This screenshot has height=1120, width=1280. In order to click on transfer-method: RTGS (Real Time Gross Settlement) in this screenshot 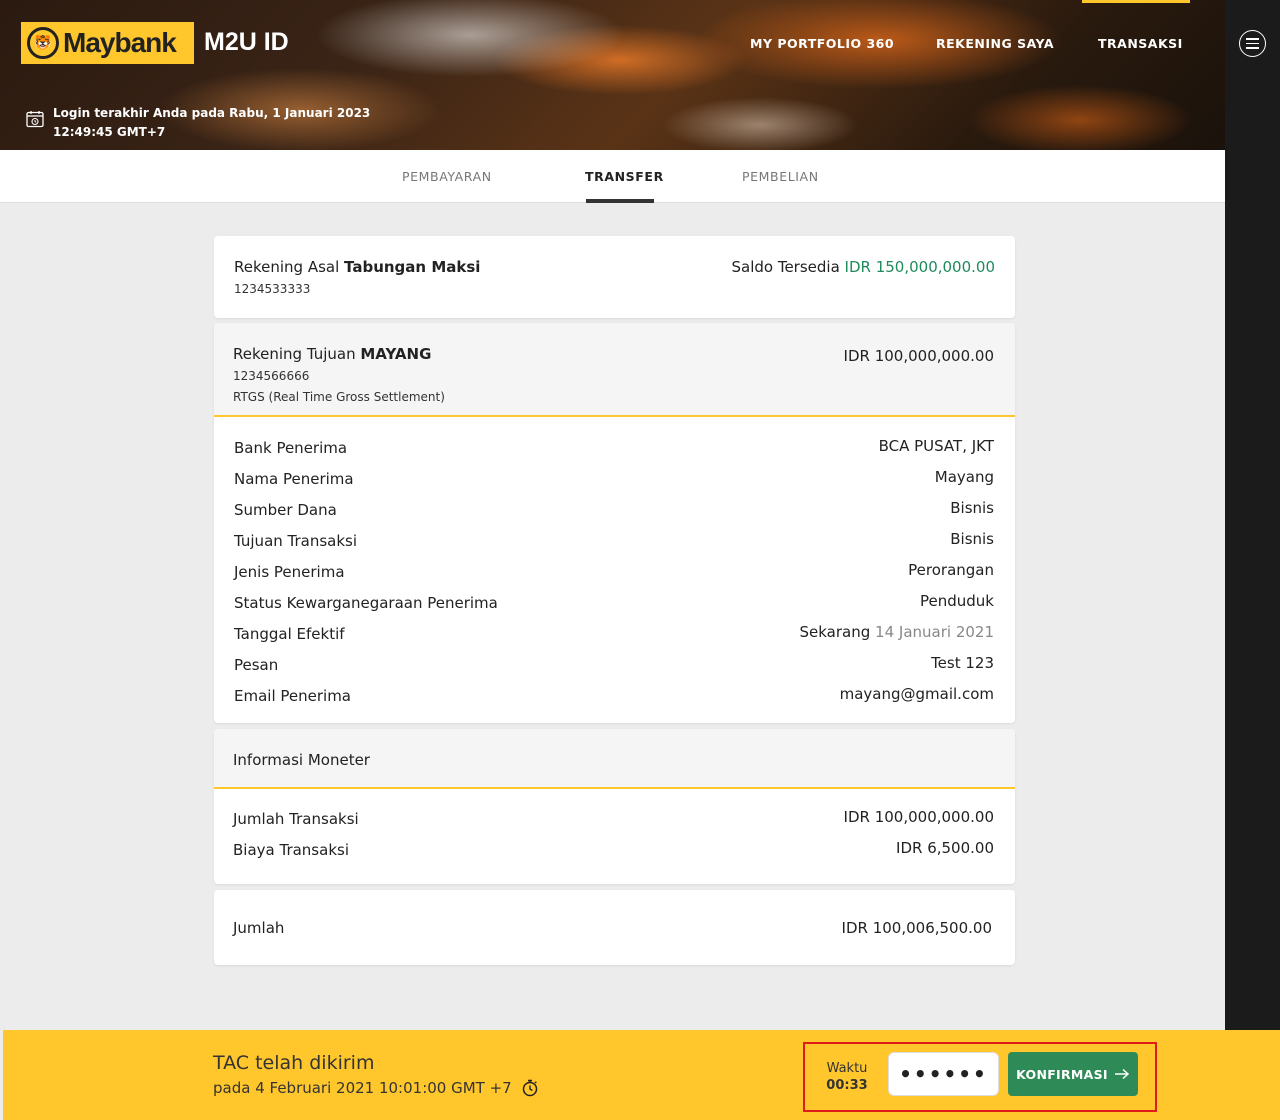, I will do `click(339, 397)`.